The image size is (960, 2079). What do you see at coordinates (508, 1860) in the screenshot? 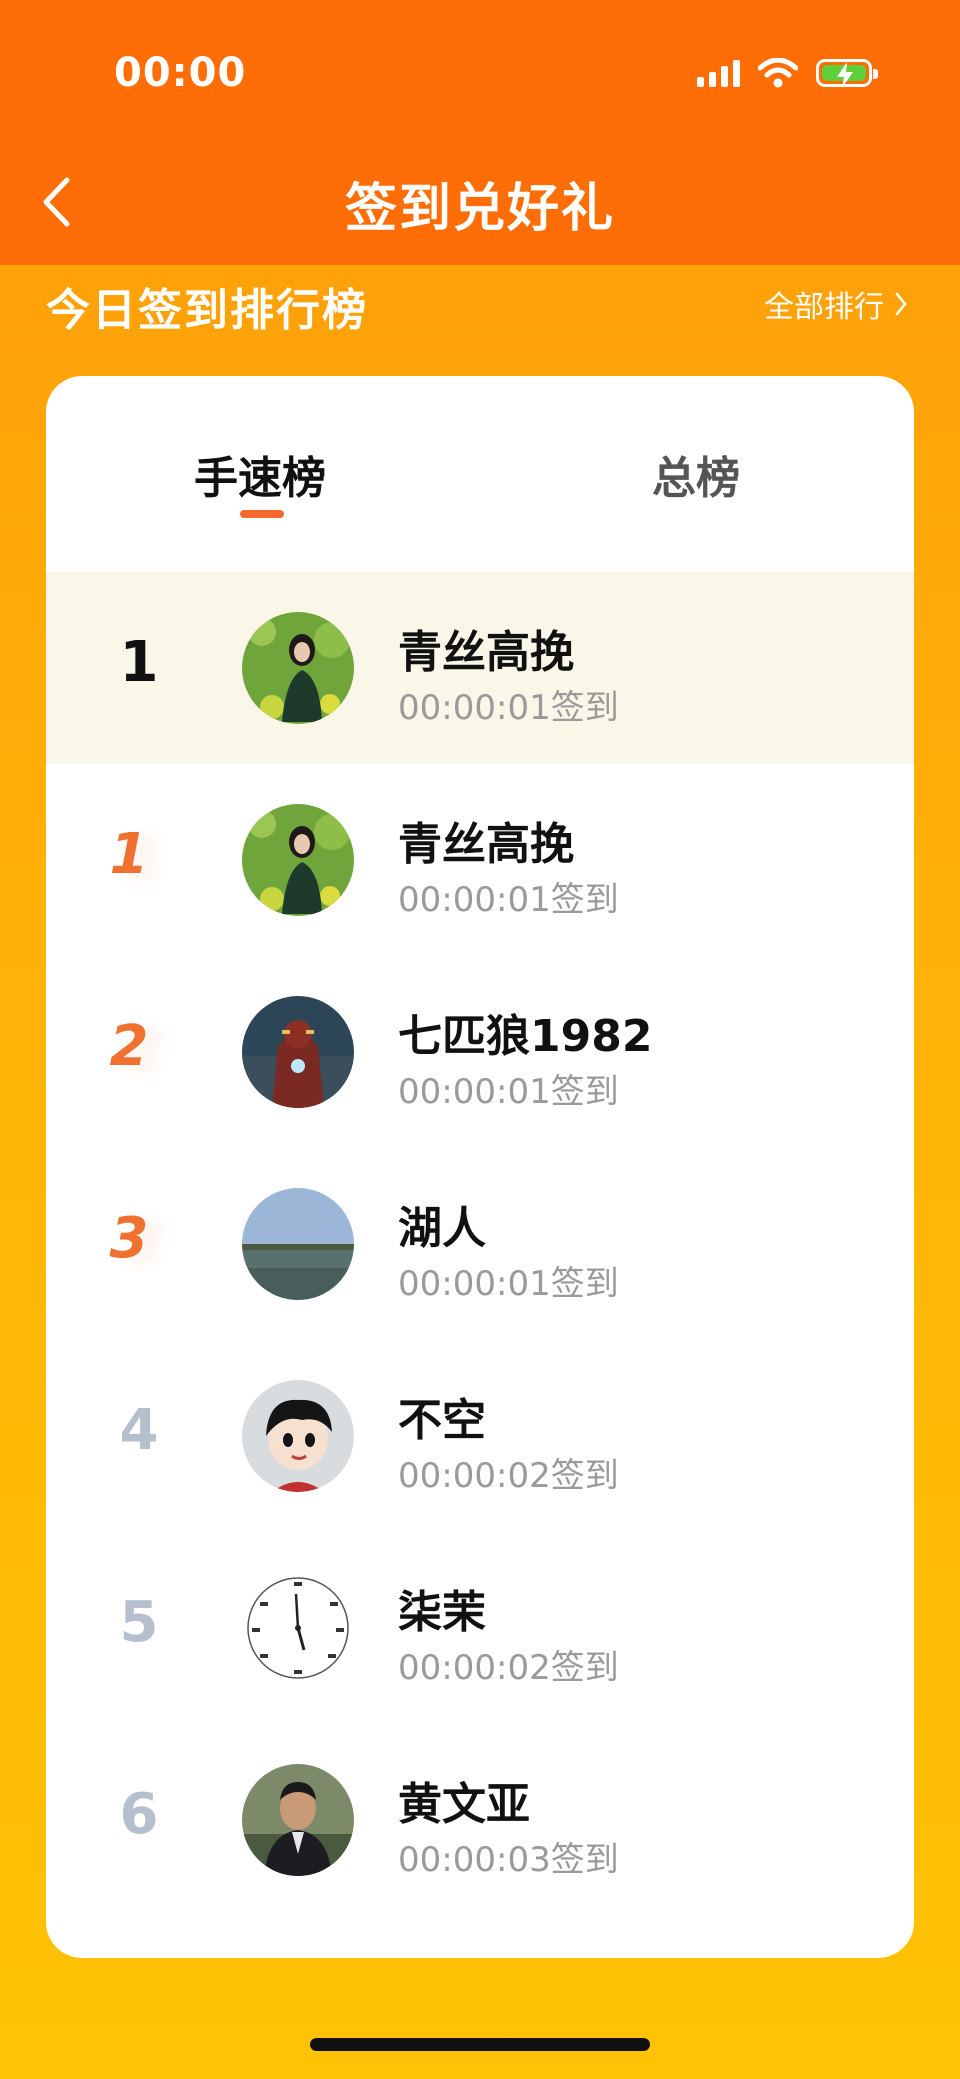
I see `checkin-time: 00:00:03签到` at bounding box center [508, 1860].